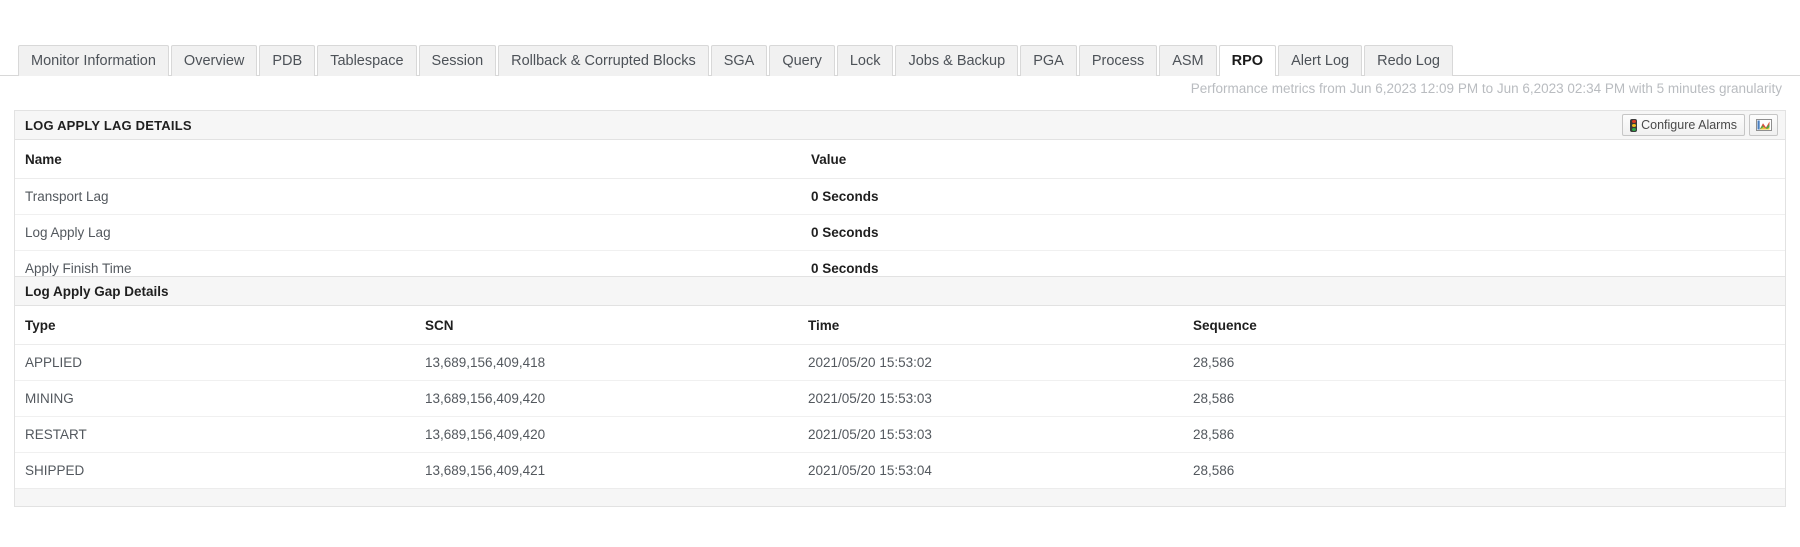 This screenshot has width=1800, height=547. Describe the element at coordinates (367, 60) in the screenshot. I see `tab-tablespace: Tablespace` at that location.